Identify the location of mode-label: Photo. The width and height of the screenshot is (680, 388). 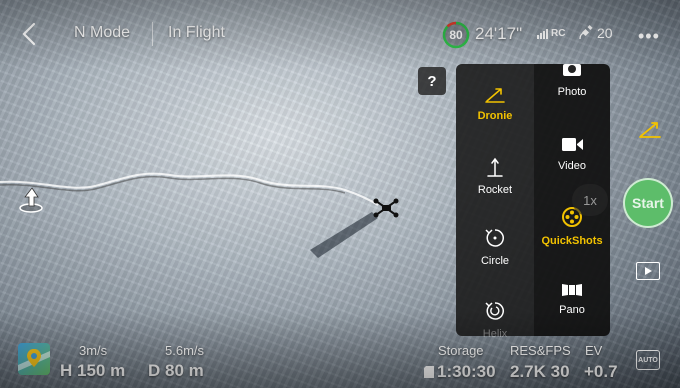
(572, 92).